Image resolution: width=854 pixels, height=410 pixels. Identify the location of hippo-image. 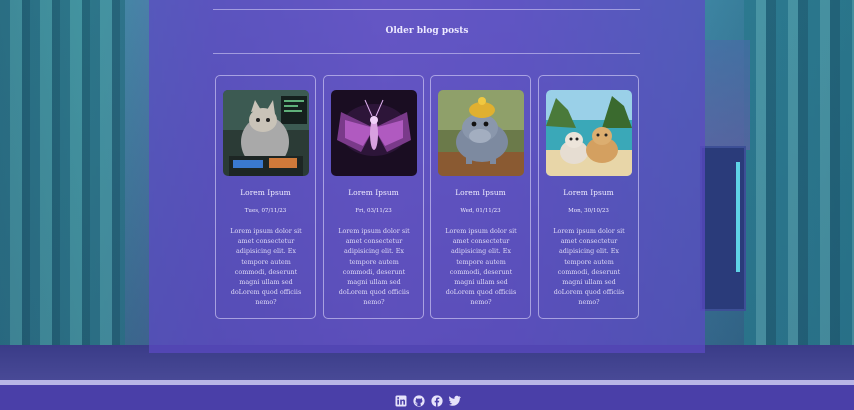
(481, 133).